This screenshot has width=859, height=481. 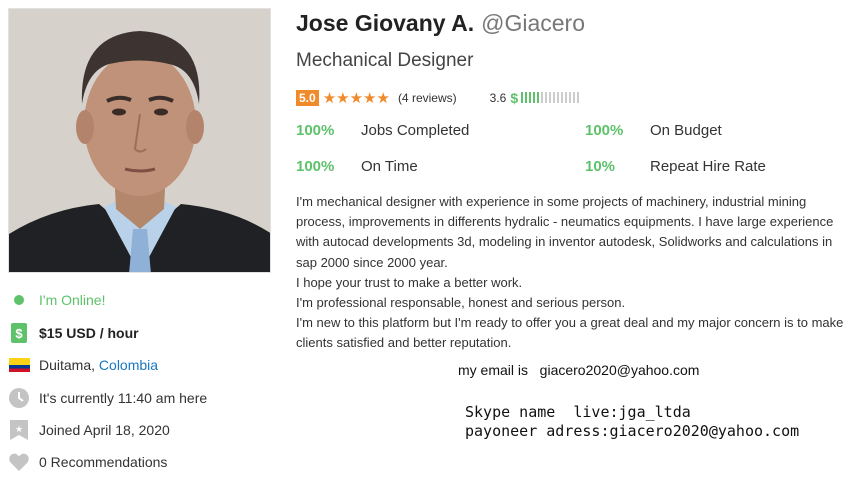 I want to click on earnings-level-bars, so click(x=551, y=97).